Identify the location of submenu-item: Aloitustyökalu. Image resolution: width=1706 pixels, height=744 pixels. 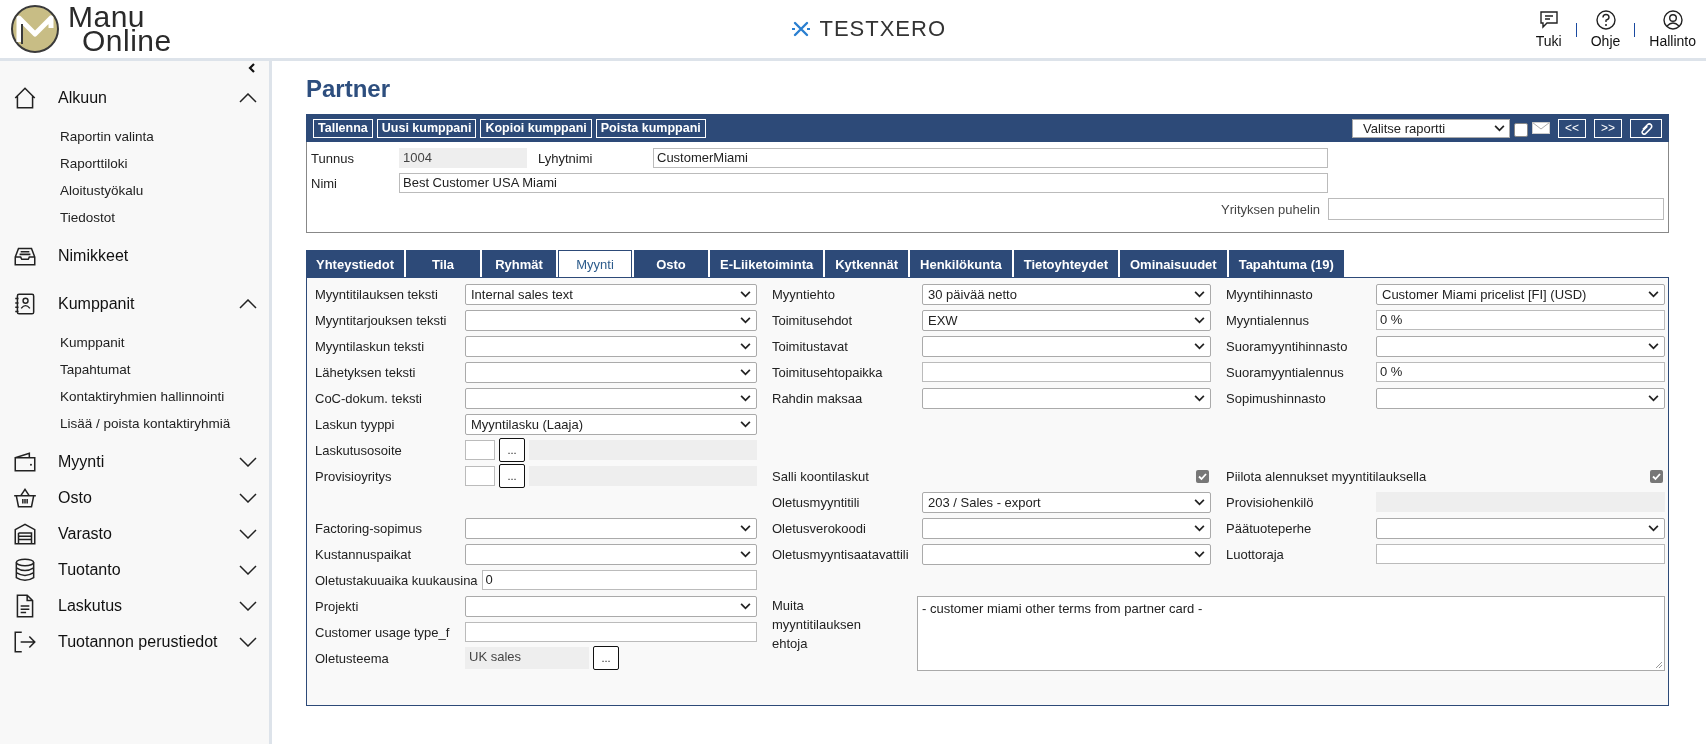
(102, 190).